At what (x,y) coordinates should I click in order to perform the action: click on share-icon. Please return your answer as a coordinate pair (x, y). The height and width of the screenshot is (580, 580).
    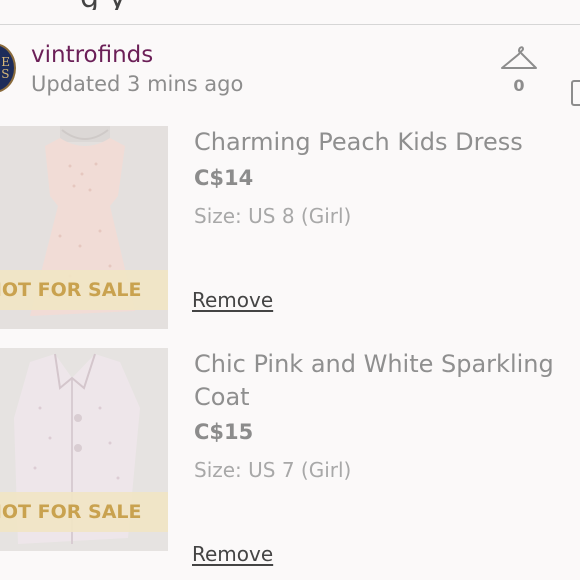
    Looking at the image, I should click on (575, 93).